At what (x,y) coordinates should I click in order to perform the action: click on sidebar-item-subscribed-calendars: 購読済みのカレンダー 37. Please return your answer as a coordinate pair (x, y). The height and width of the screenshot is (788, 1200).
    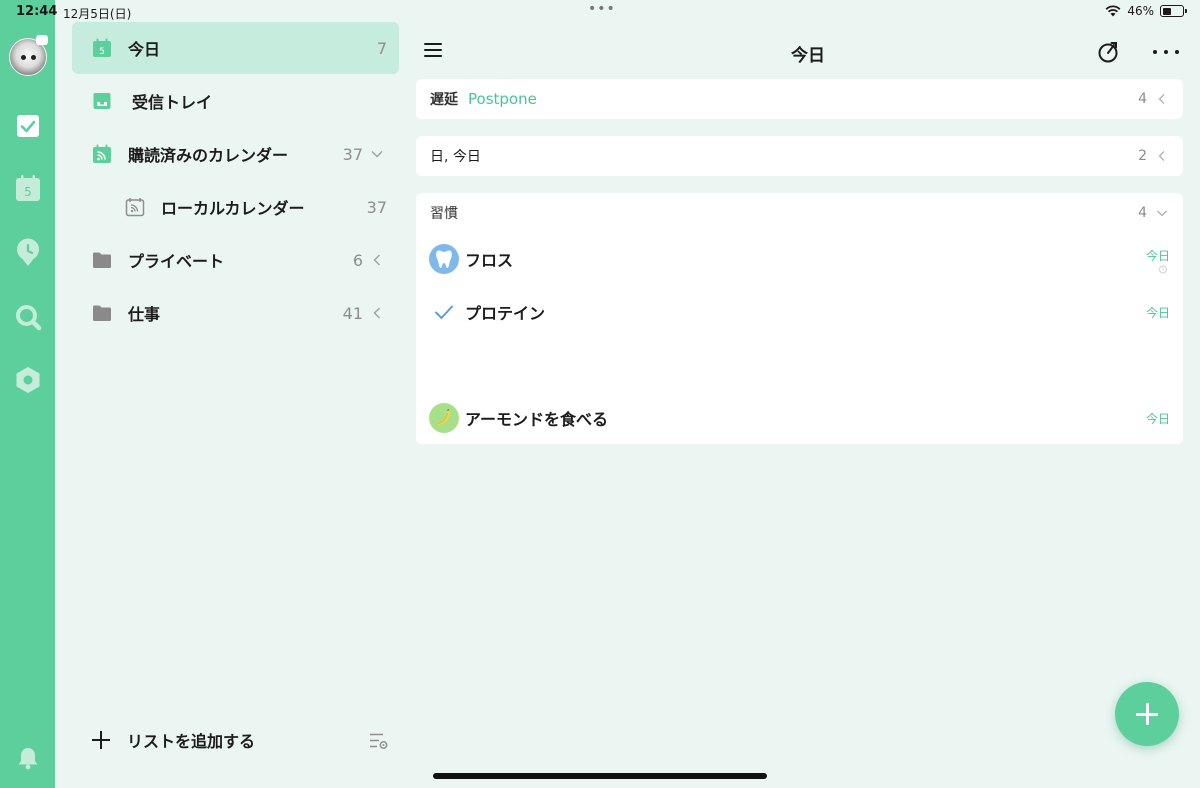
    Looking at the image, I should click on (235, 154).